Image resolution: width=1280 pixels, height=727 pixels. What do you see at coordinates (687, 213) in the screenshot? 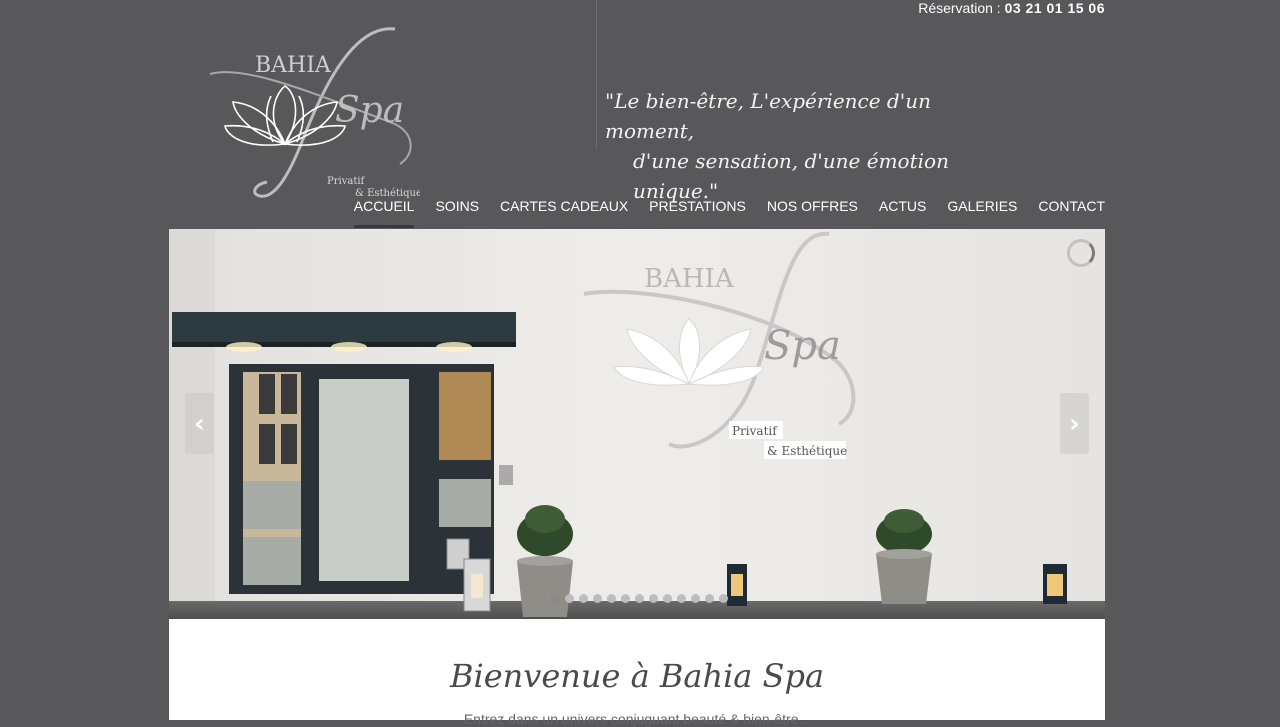
I see `nav-item-prestations: PRESTATIONS` at bounding box center [687, 213].